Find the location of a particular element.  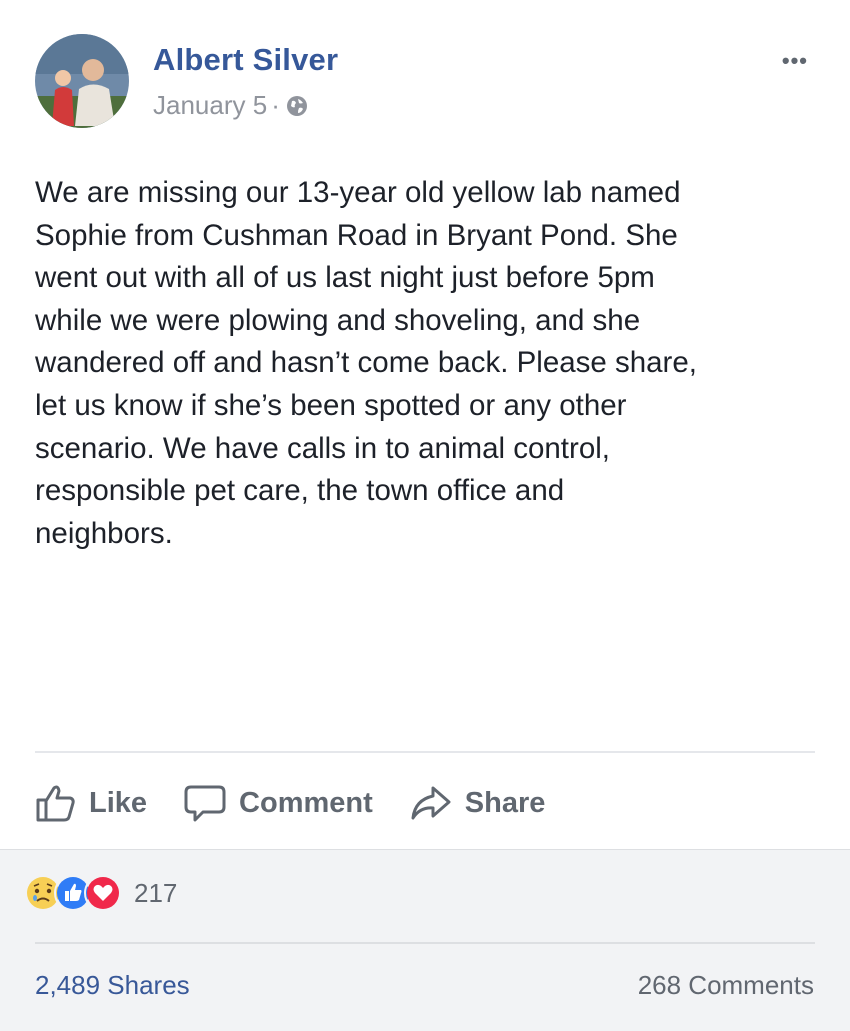

footer-divider is located at coordinates (425, 943).